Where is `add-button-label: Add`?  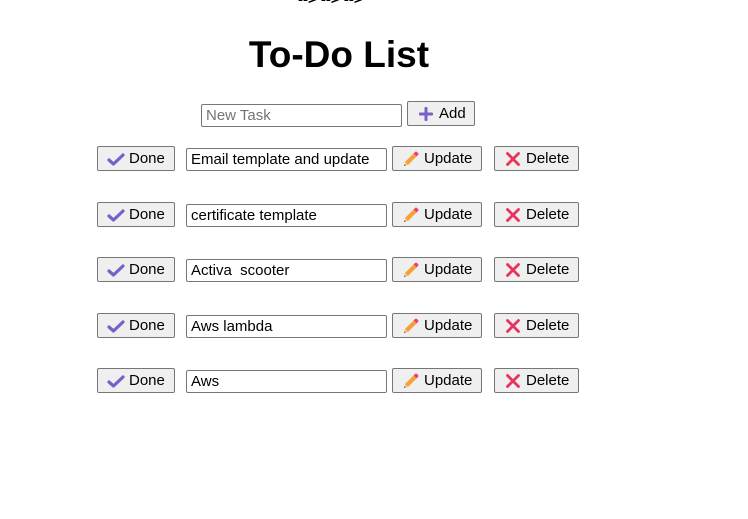
add-button-label: Add is located at coordinates (452, 113).